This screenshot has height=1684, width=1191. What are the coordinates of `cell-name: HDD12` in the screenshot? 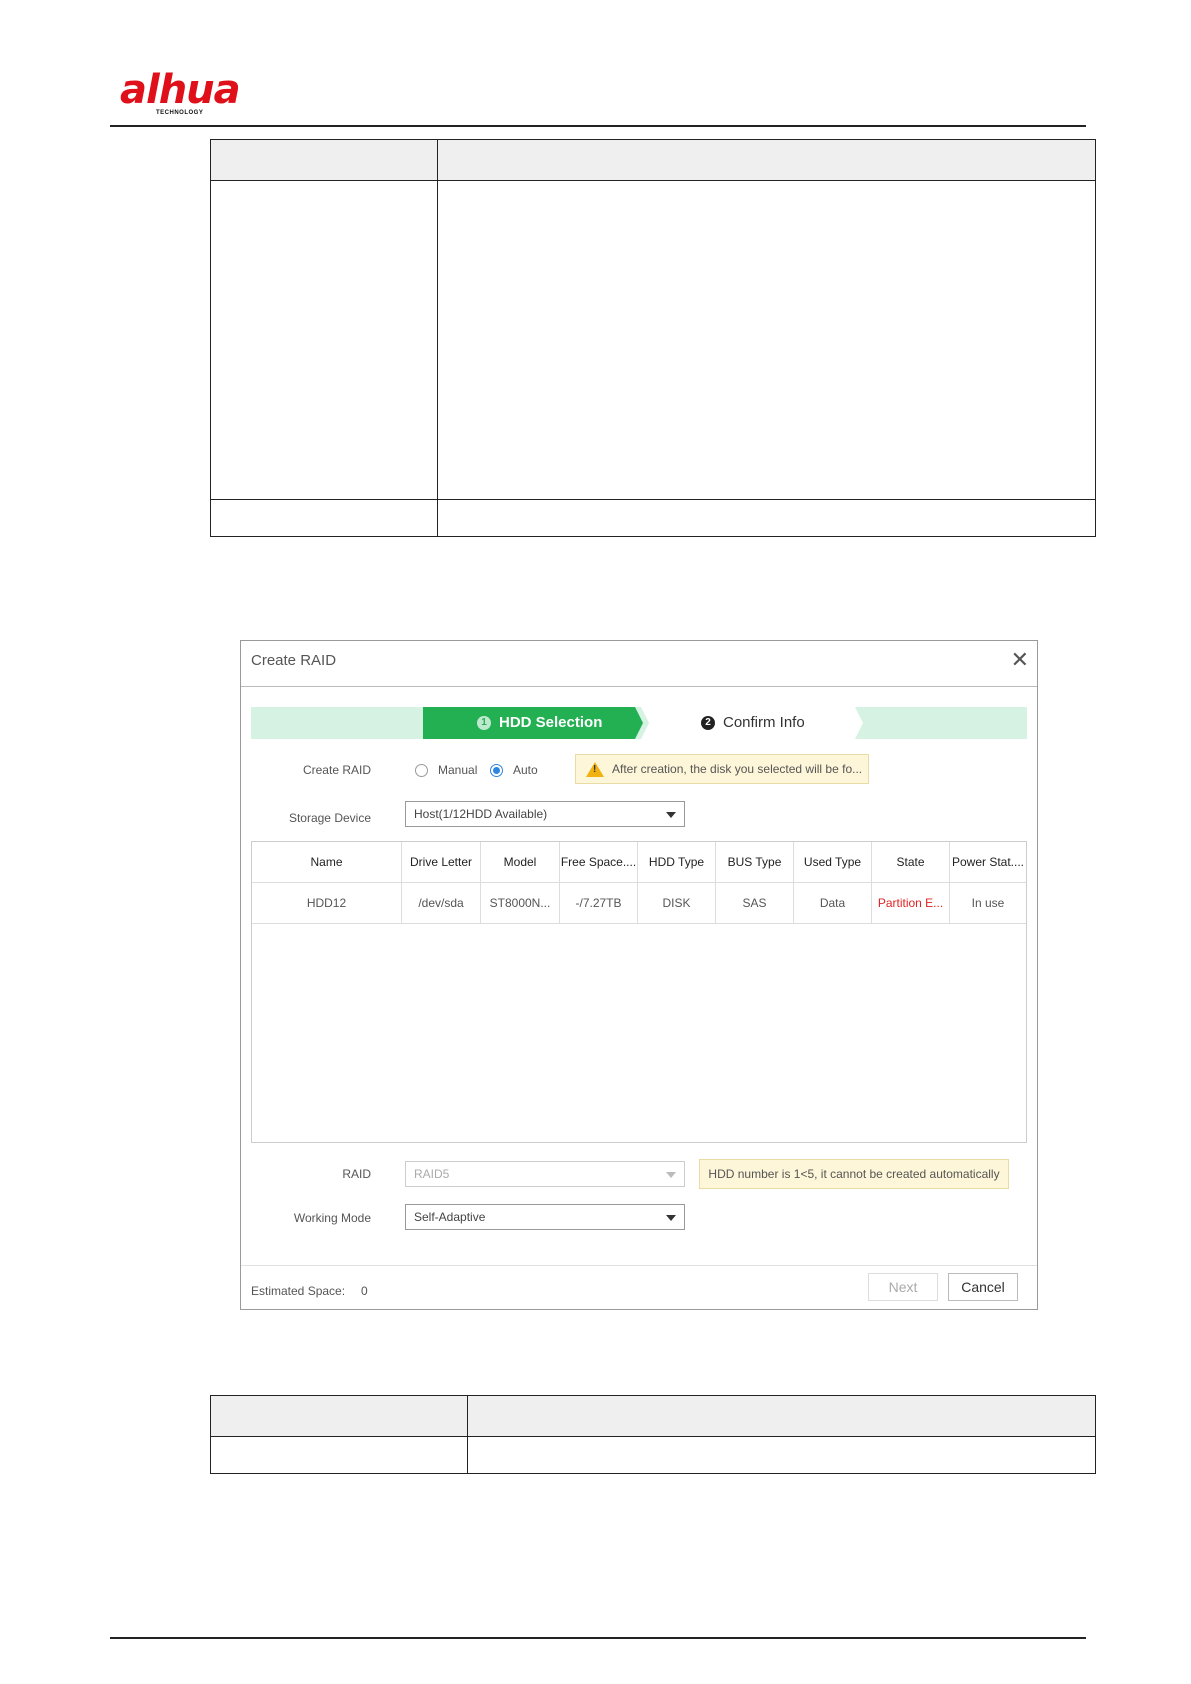 It's located at (327, 903).